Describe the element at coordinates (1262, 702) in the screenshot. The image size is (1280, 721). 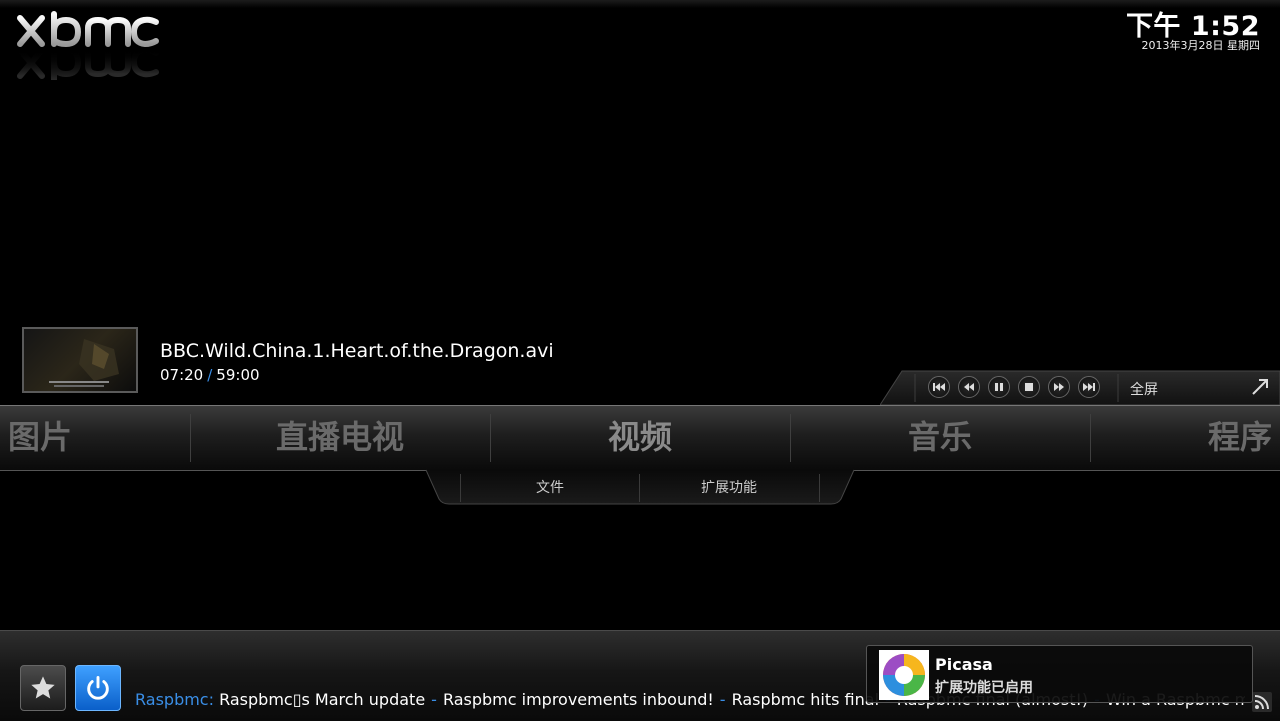
I see `rss-icon` at that location.